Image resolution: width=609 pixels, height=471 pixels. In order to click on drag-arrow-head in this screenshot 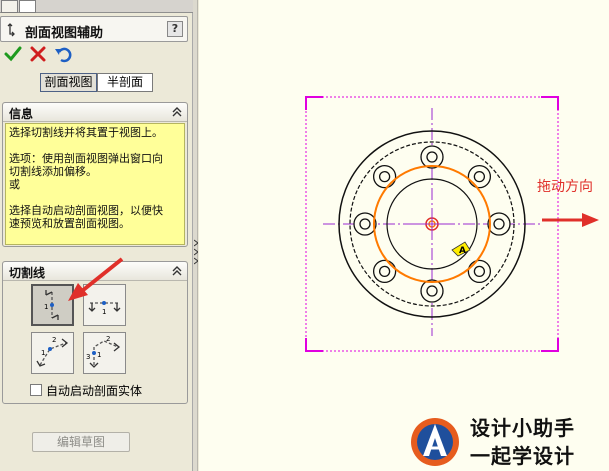, I will do `click(590, 220)`.